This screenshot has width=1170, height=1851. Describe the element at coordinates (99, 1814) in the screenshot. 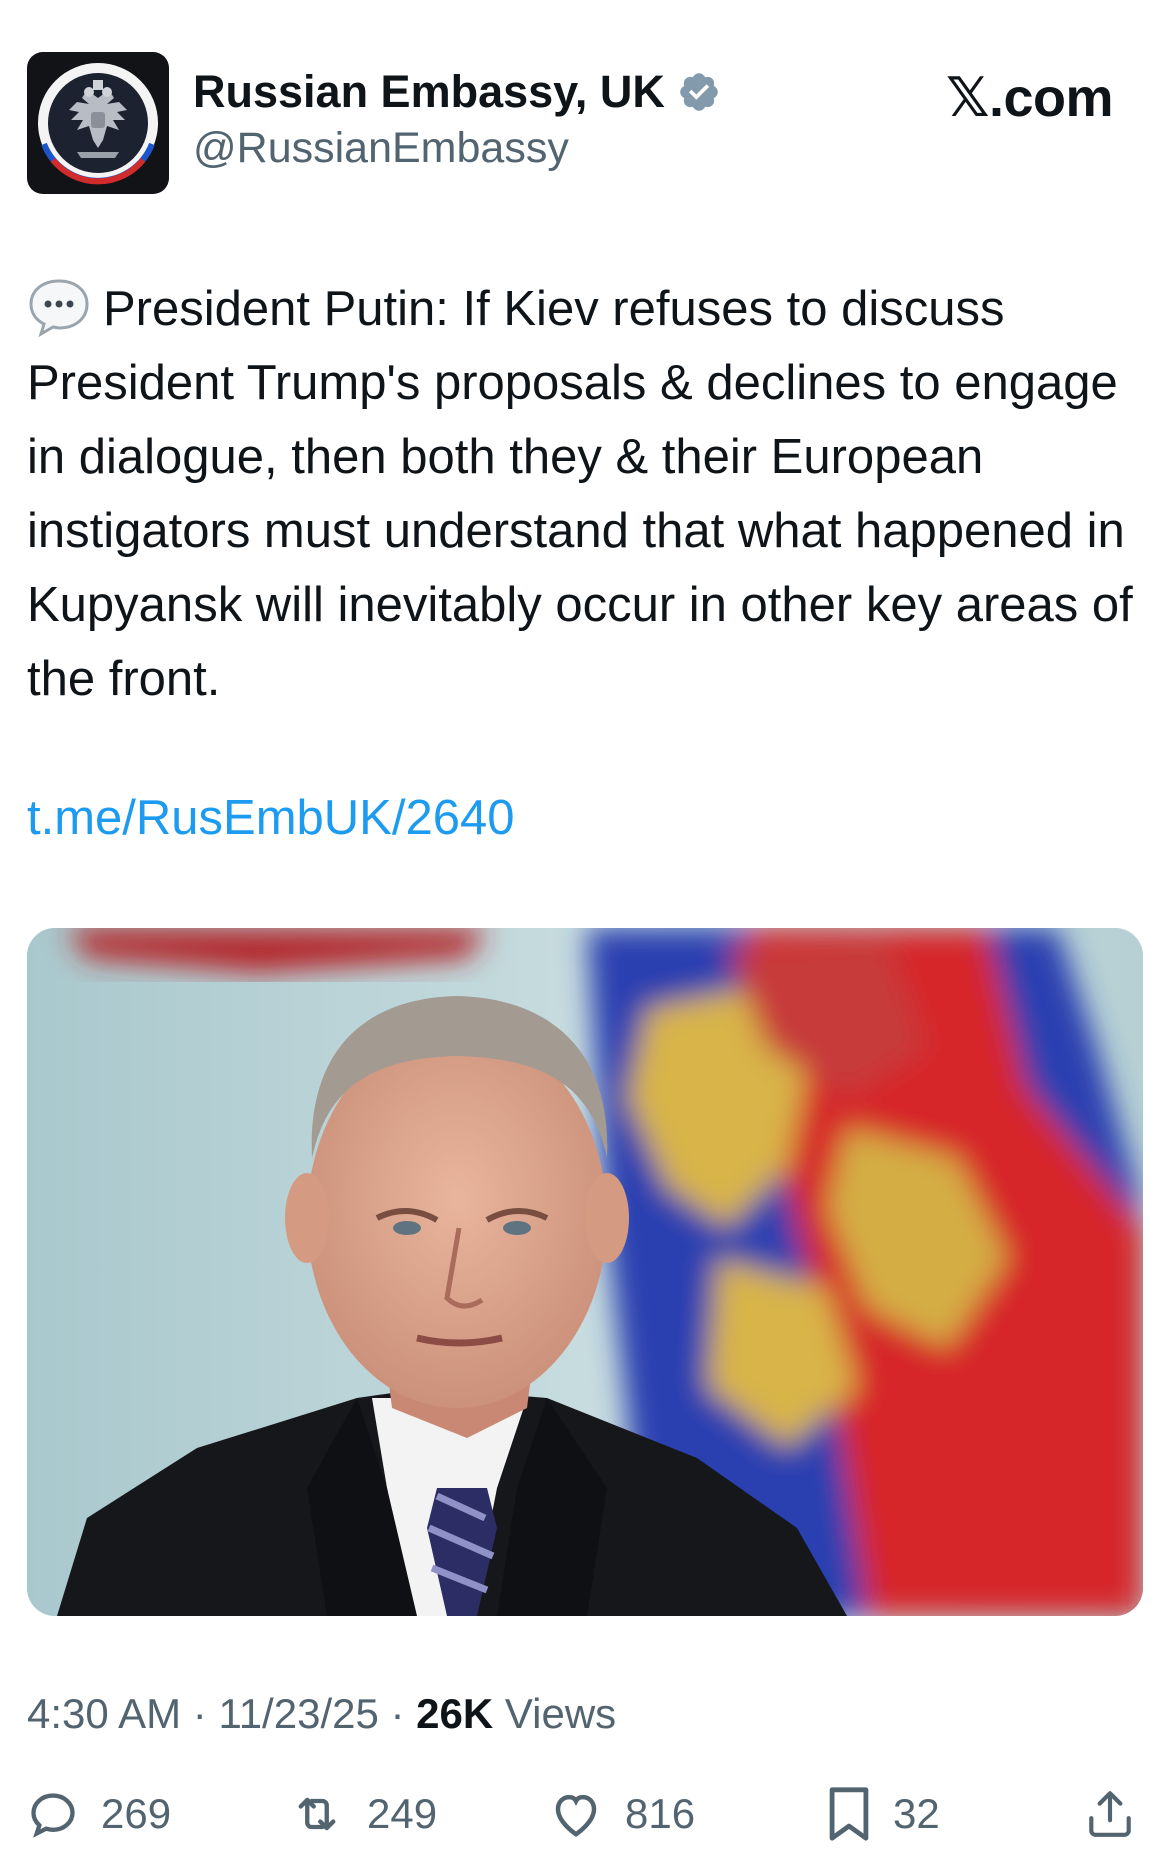

I see `reply-button: 269` at that location.